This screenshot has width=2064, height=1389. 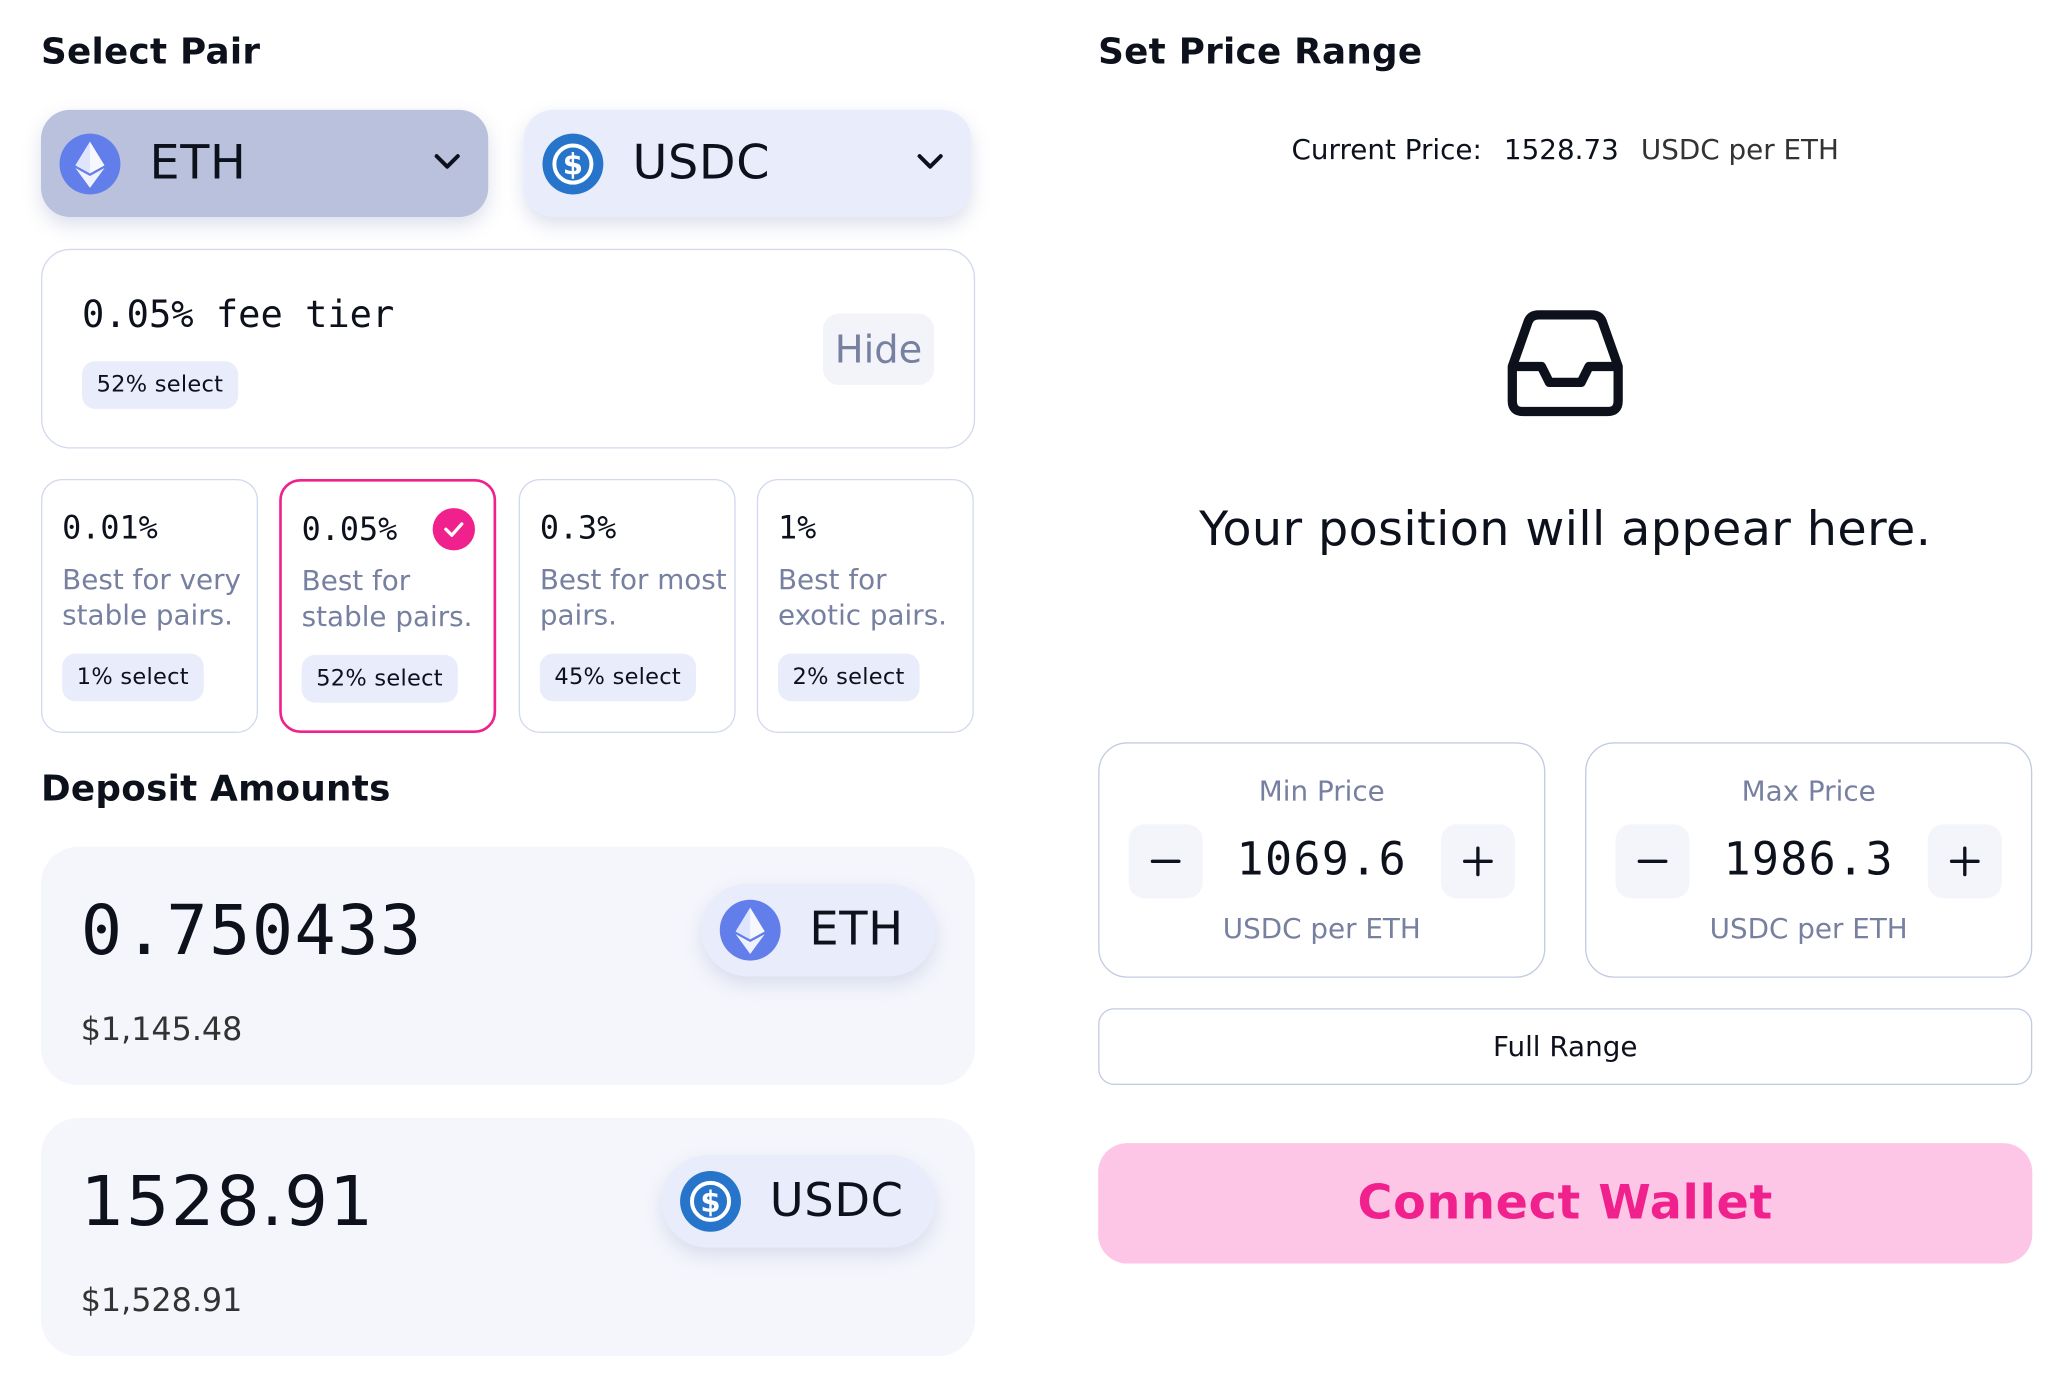 I want to click on current-price-label: Current Price:, so click(x=1386, y=149).